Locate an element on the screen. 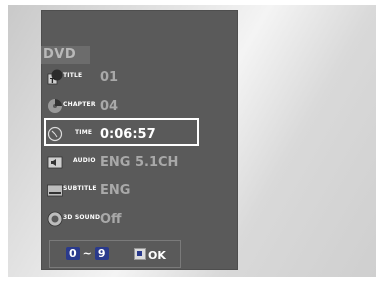 This screenshot has width=383, height=283. menu-row-label: 3D SOUND is located at coordinates (82, 217).